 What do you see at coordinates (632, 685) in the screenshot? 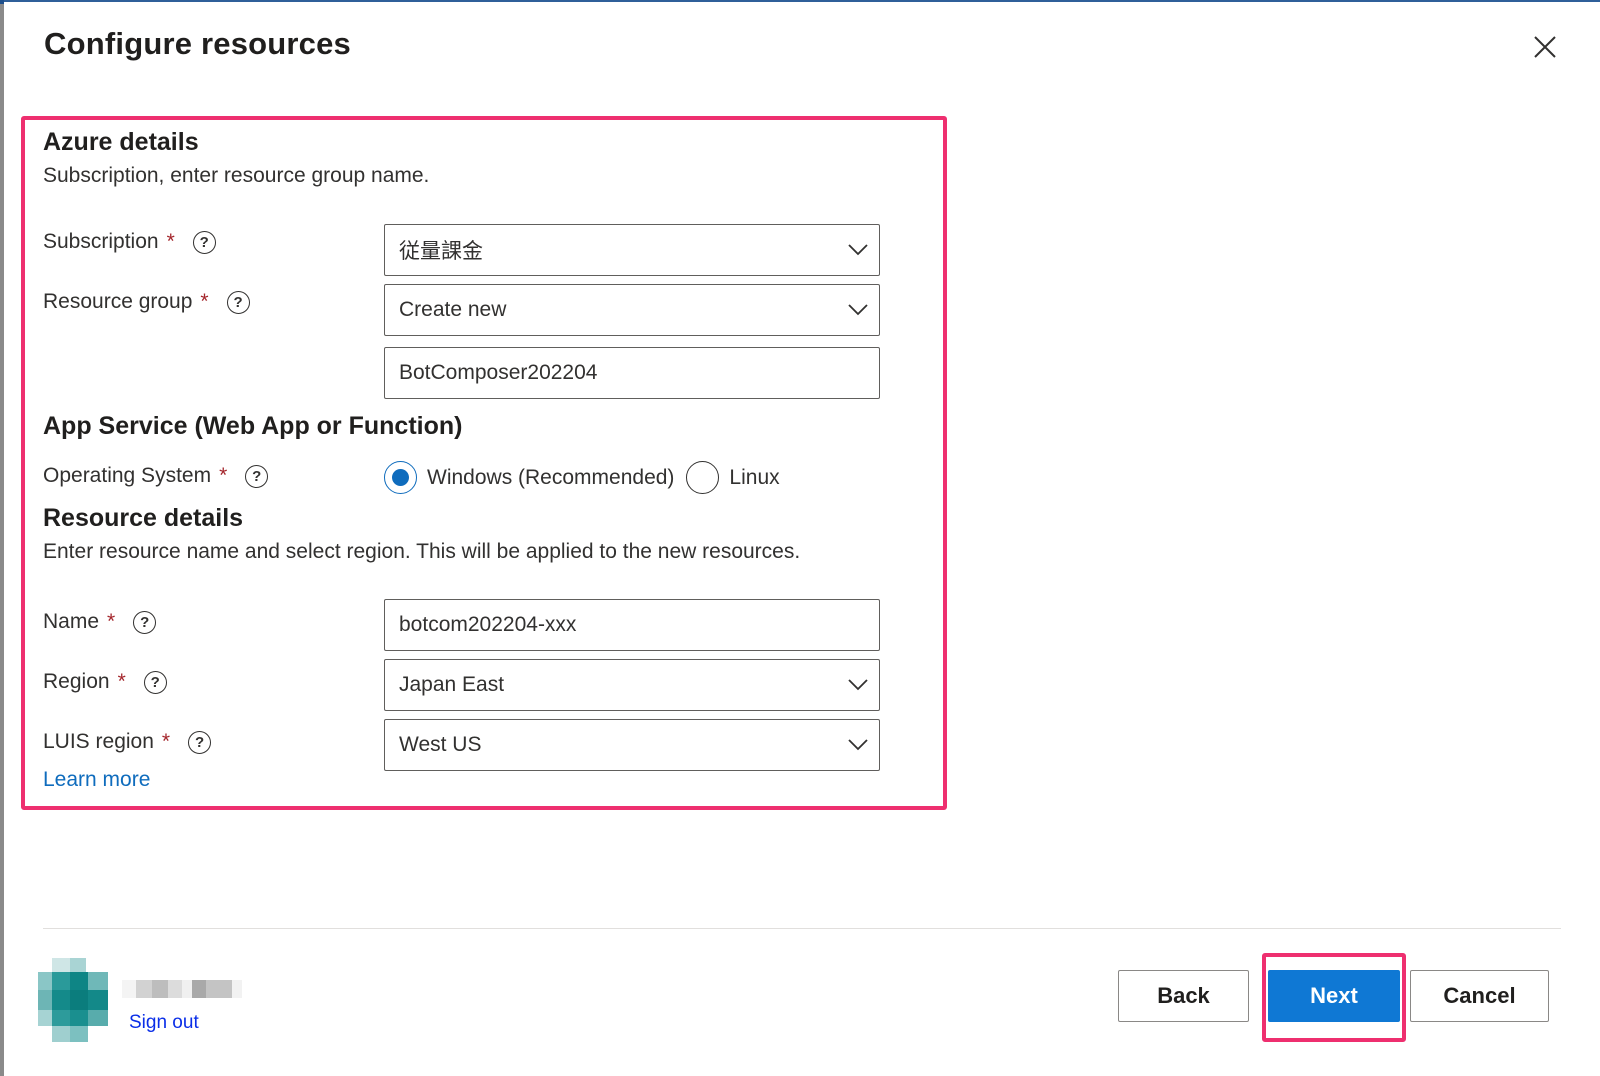
I see `region-dropdown: Japan East` at bounding box center [632, 685].